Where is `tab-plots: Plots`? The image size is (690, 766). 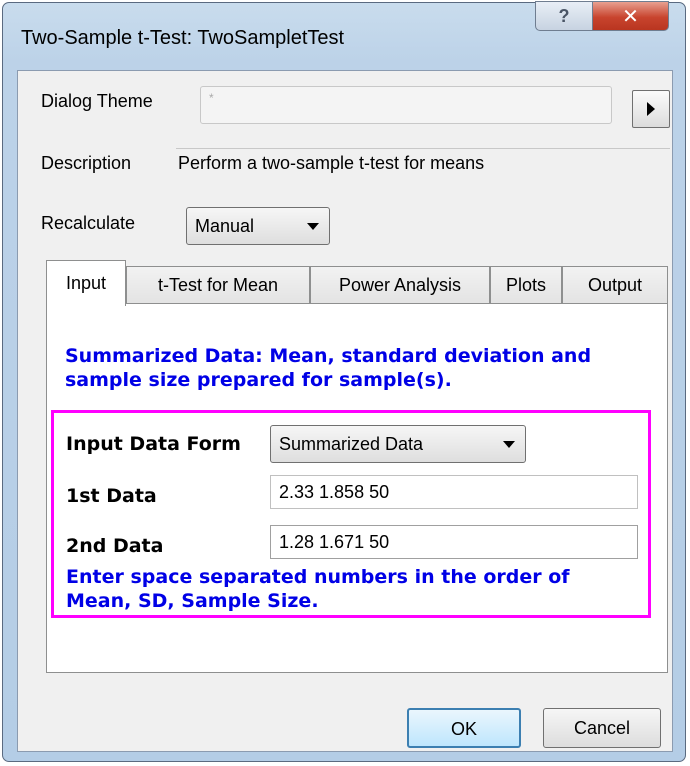 tab-plots: Plots is located at coordinates (526, 285).